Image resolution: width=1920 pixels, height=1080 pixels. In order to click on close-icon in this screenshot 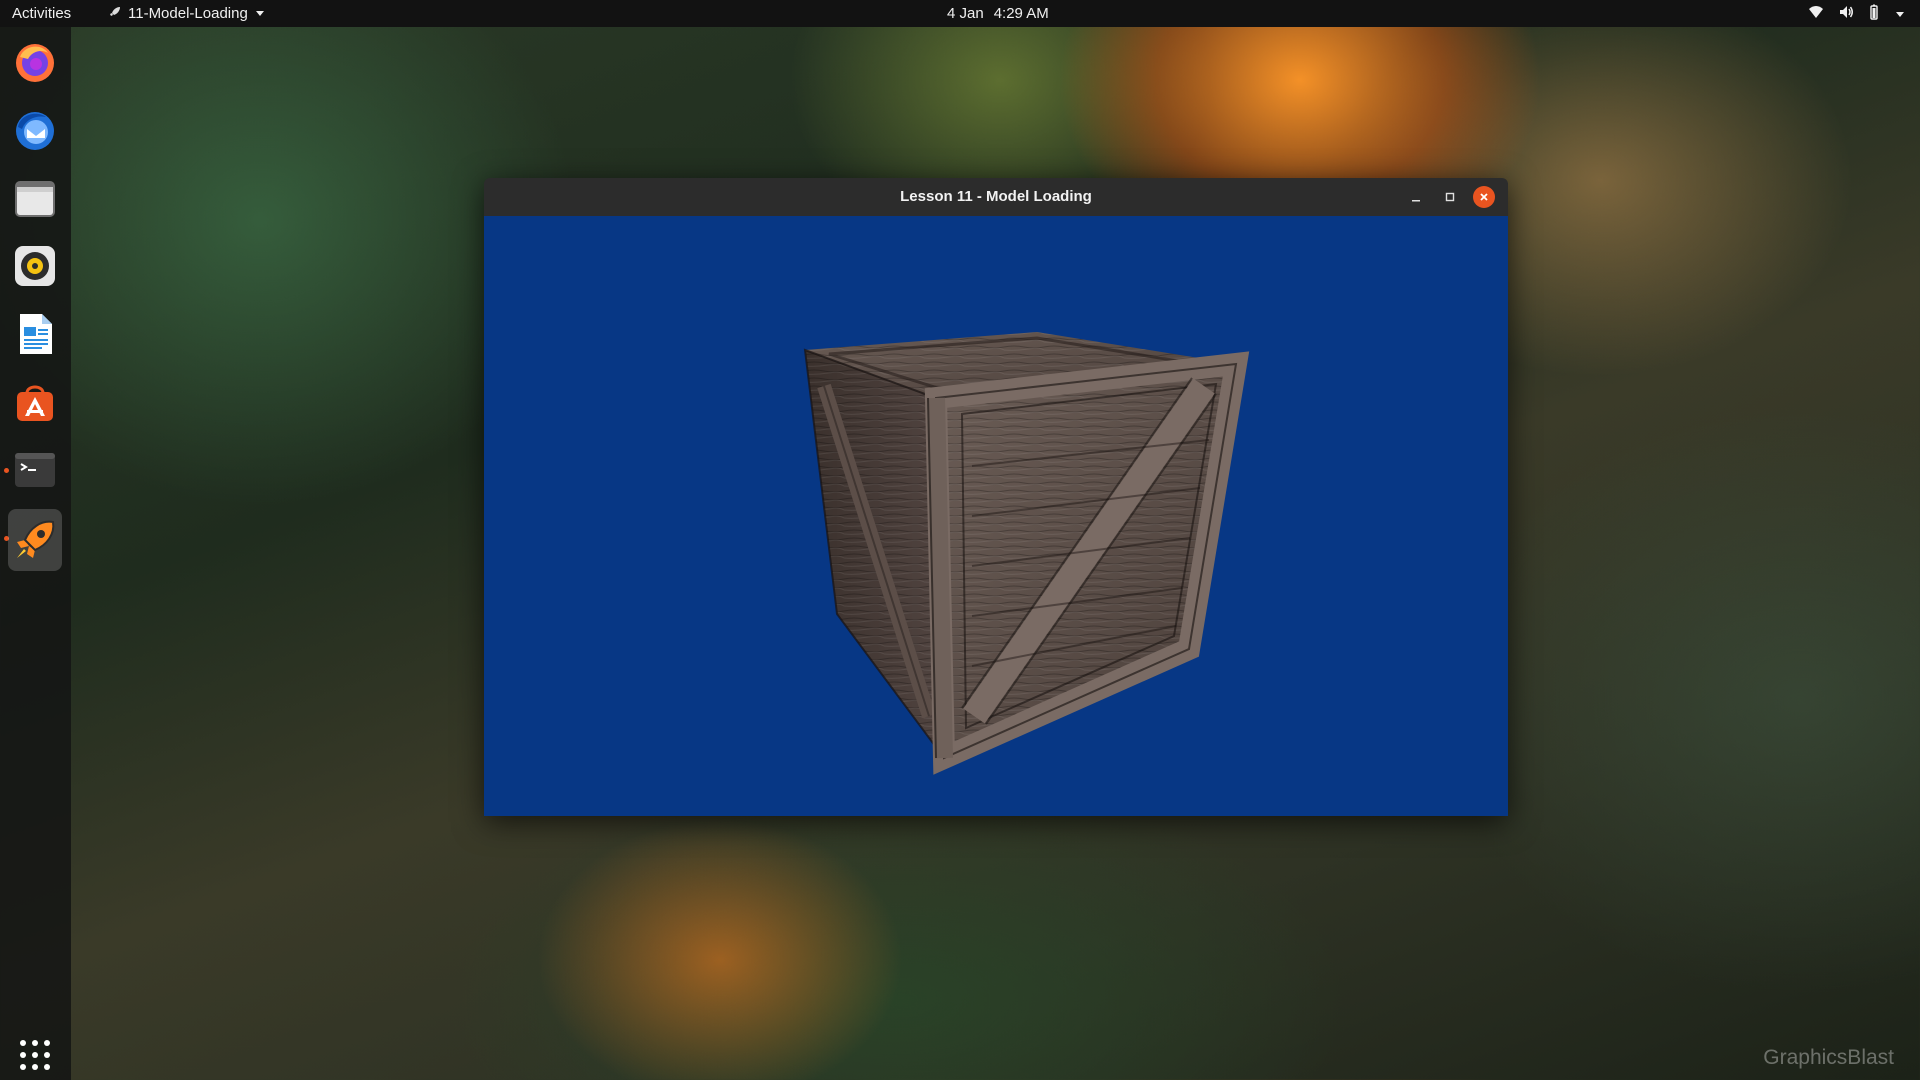, I will do `click(1484, 197)`.